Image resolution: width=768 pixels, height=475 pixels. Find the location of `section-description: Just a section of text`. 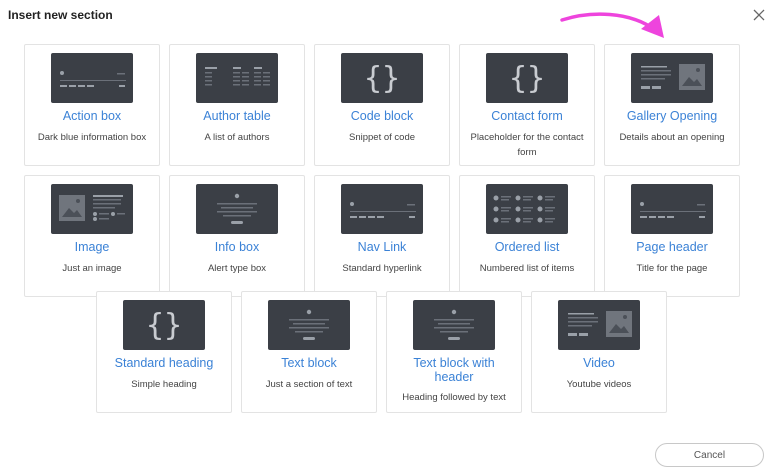

section-description: Just a section of text is located at coordinates (309, 384).